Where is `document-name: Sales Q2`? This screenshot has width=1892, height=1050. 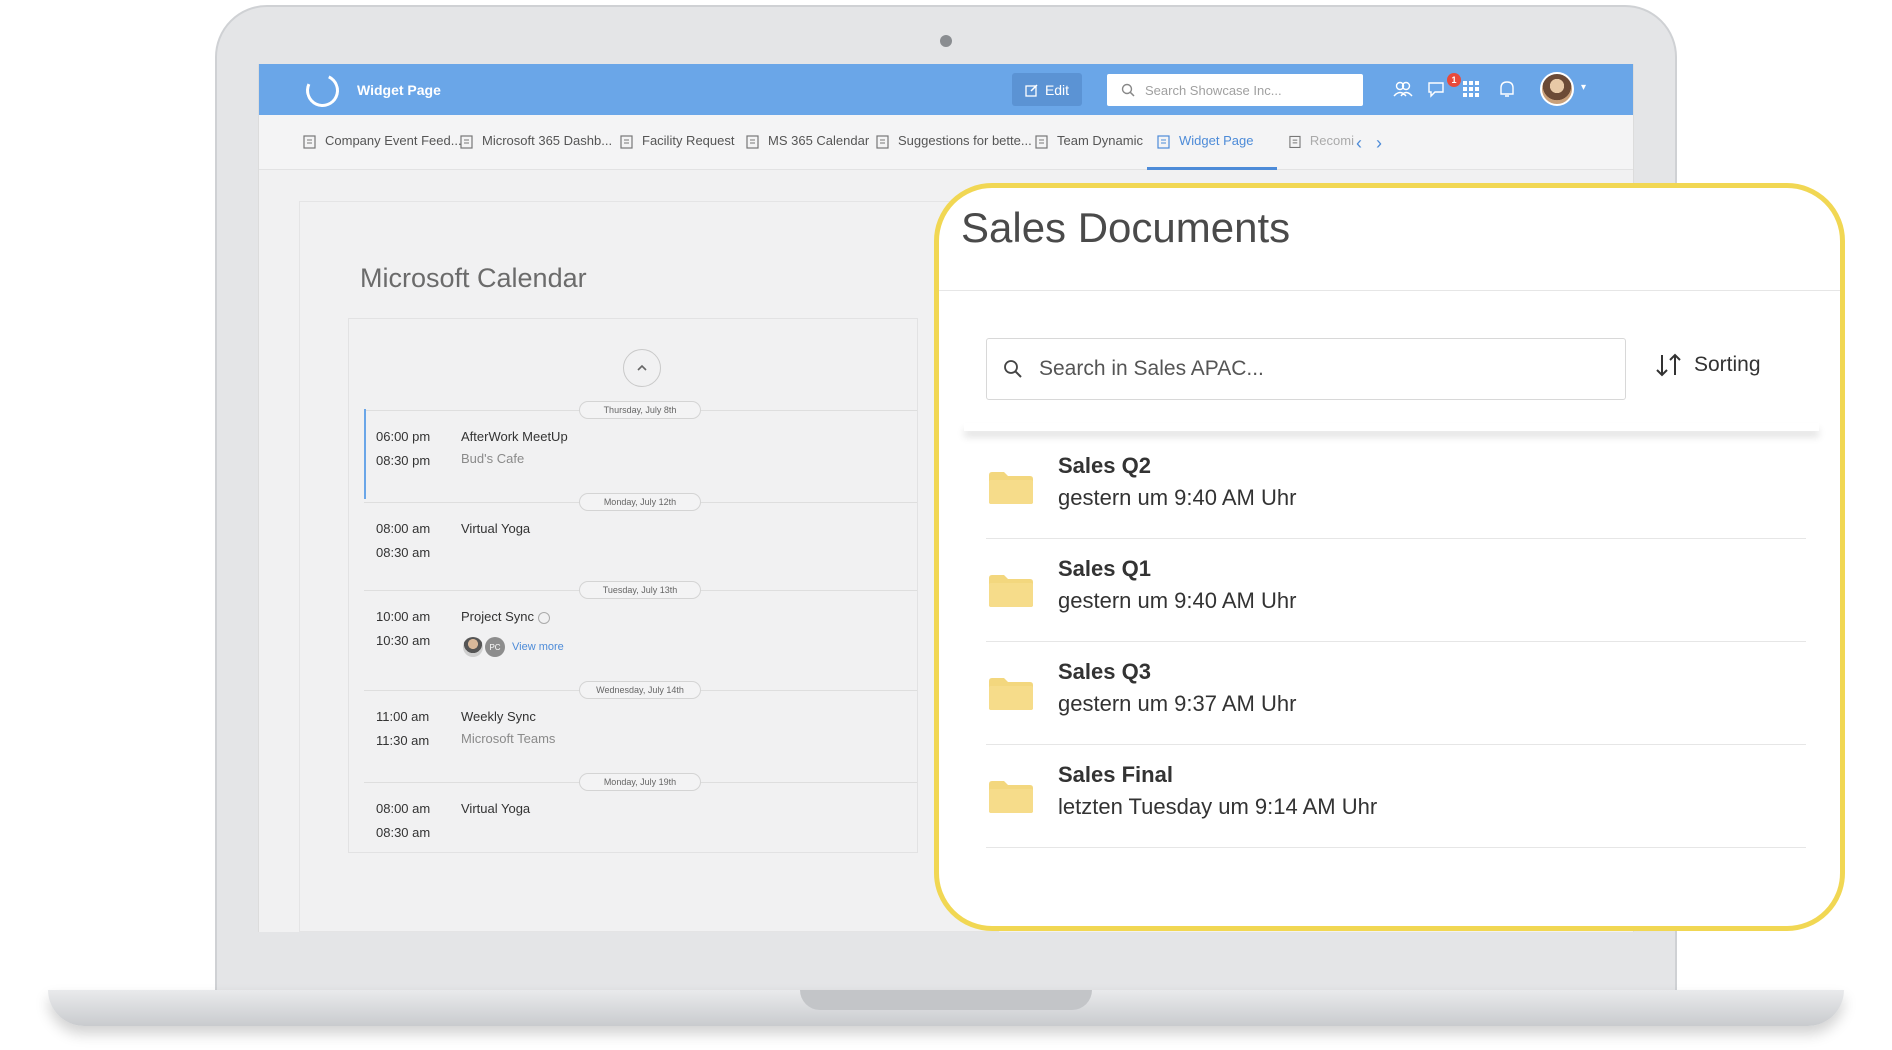 document-name: Sales Q2 is located at coordinates (1104, 465).